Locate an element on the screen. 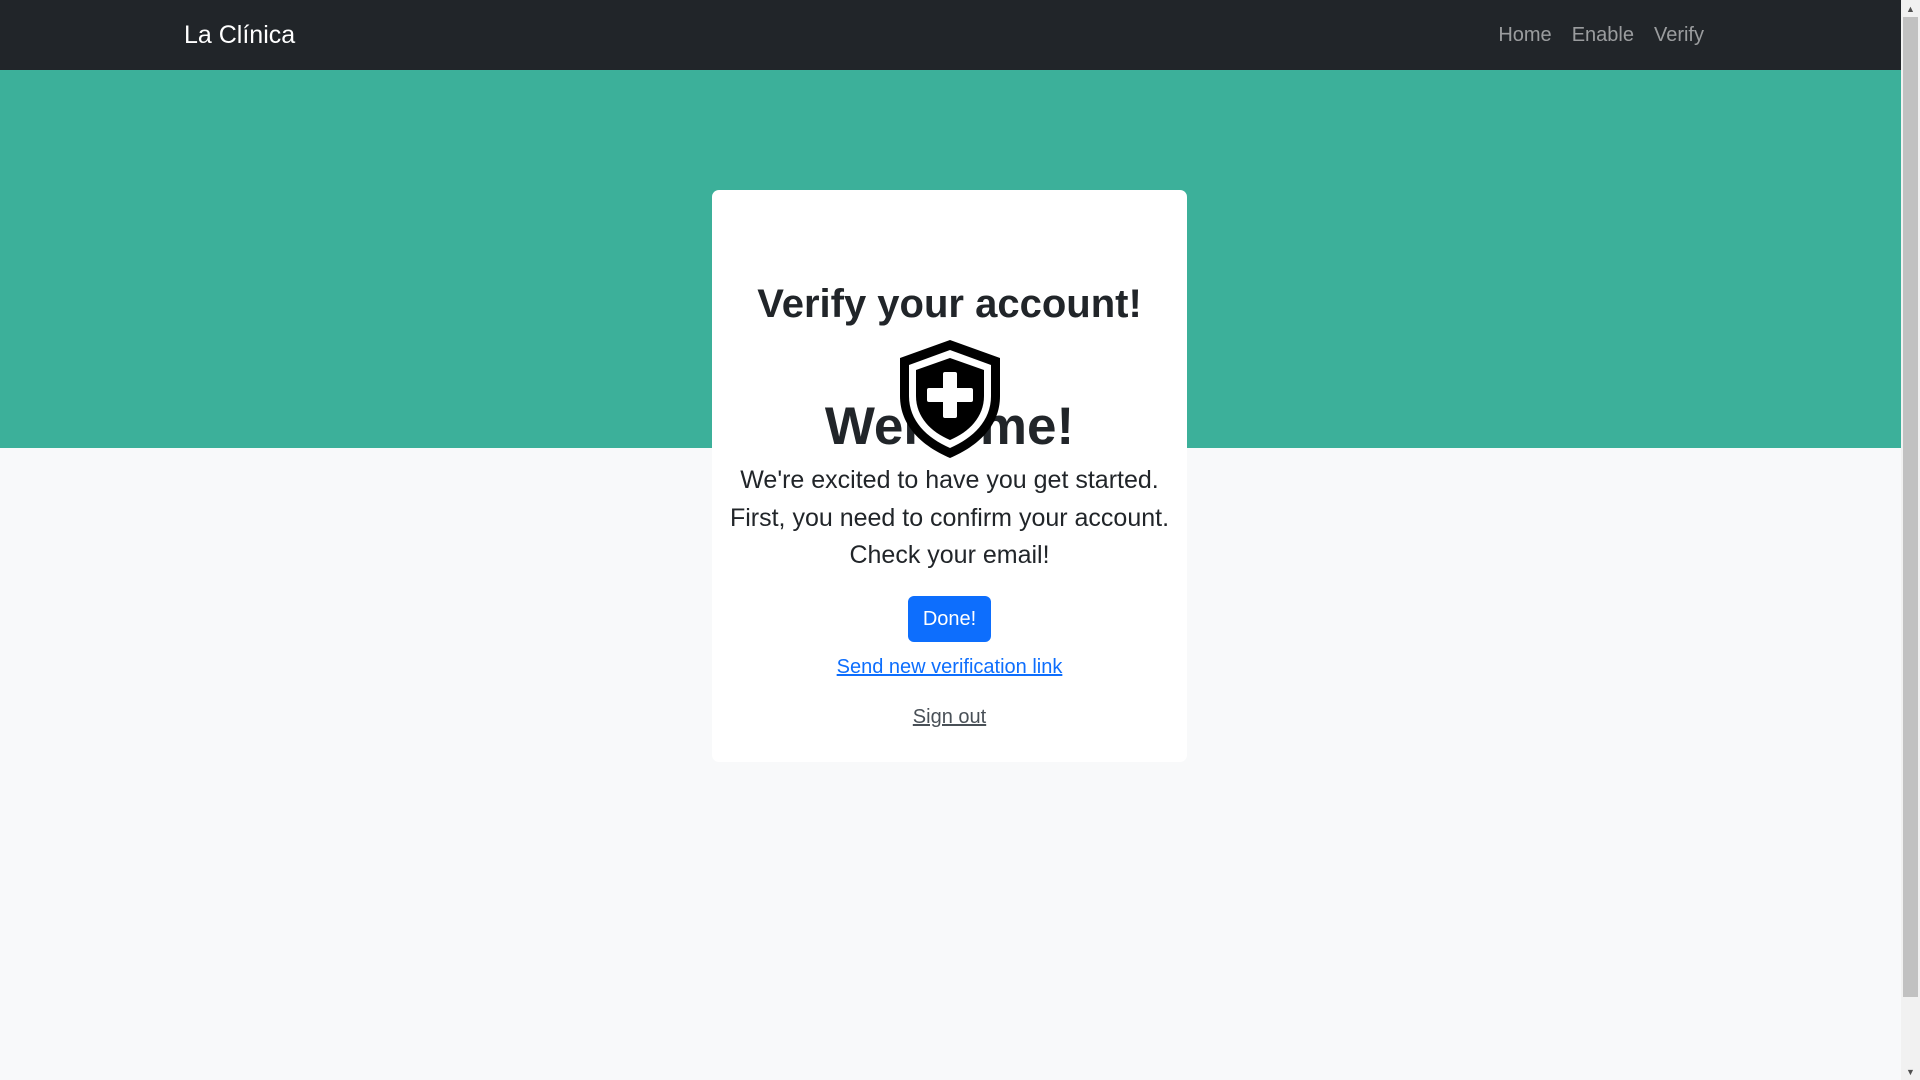 The width and height of the screenshot is (1920, 1080). brand-link: La Clínica is located at coordinates (239, 35).